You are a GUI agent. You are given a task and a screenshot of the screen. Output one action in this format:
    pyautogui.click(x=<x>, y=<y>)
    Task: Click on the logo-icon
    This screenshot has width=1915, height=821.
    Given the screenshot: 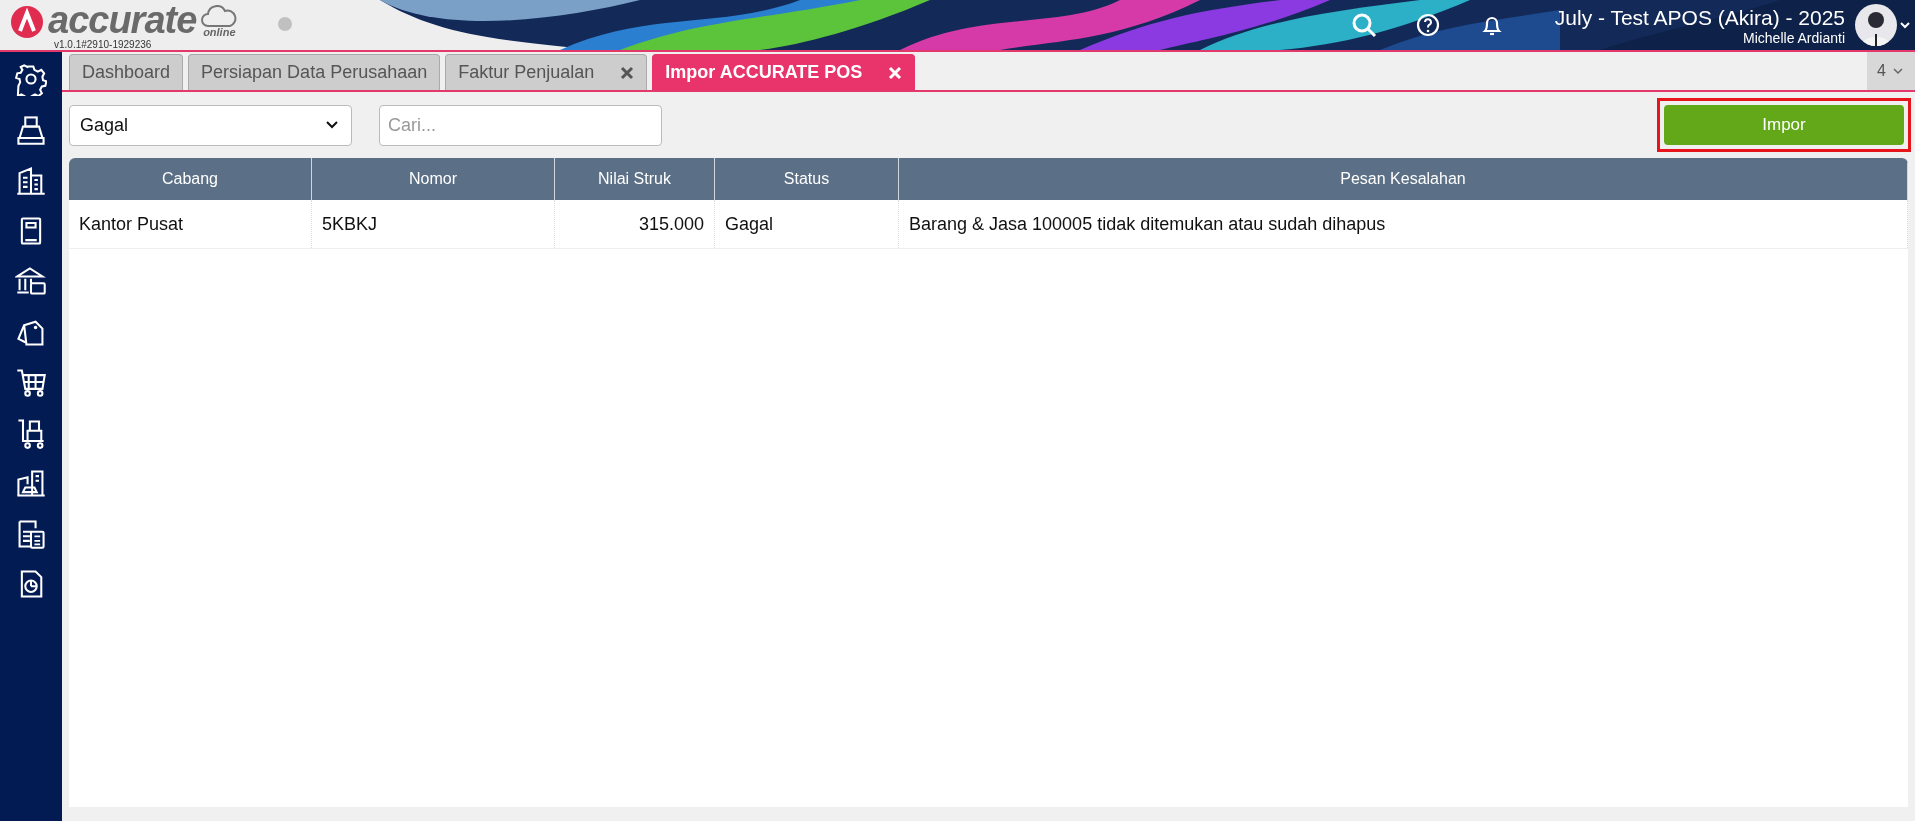 What is the action you would take?
    pyautogui.click(x=27, y=21)
    